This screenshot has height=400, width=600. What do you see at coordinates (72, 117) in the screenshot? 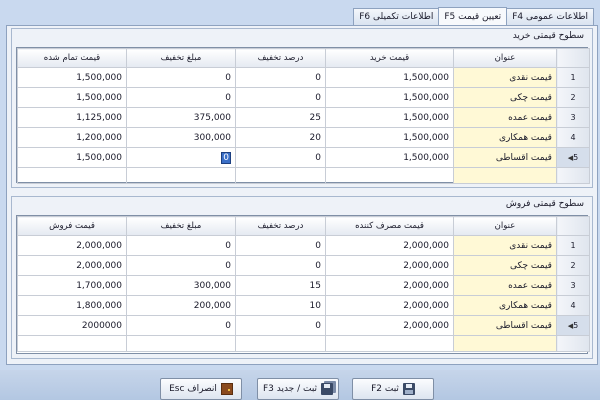
I see `final-cost-cell: 1,125,000` at bounding box center [72, 117].